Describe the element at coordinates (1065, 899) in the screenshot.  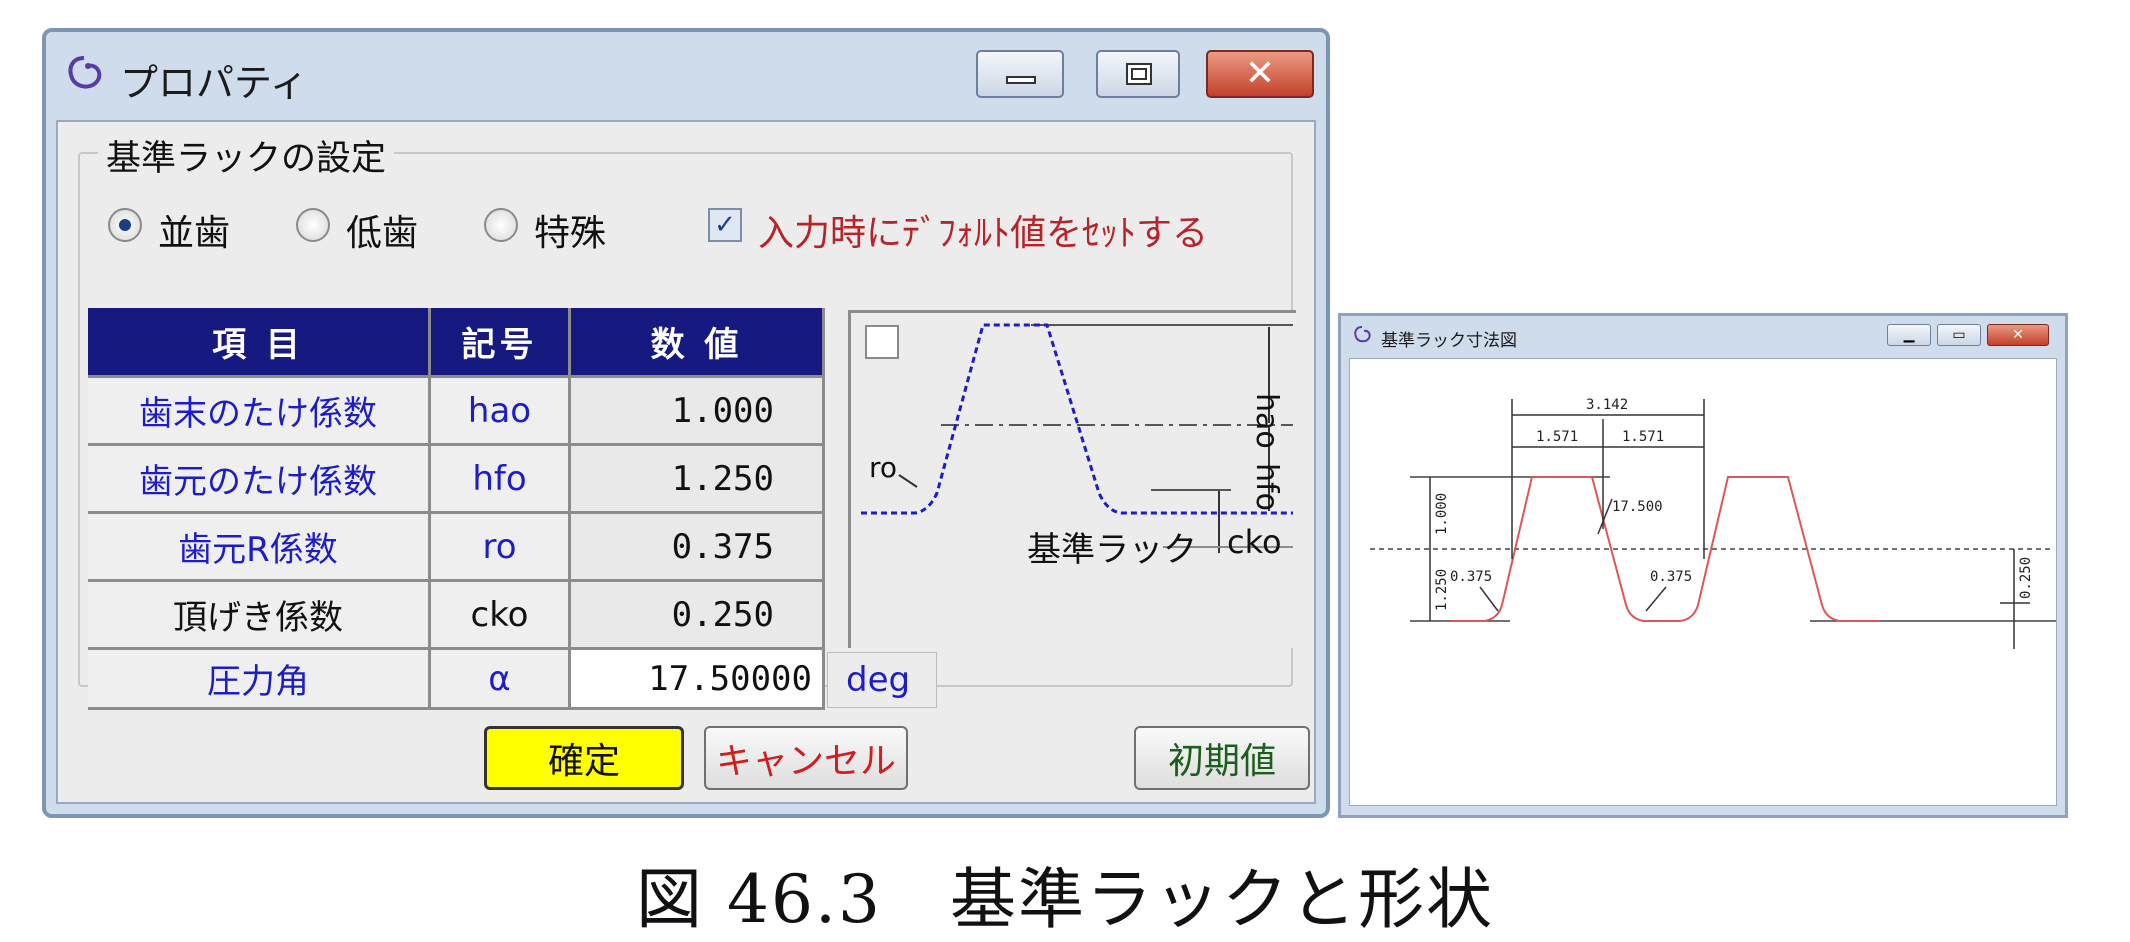
I see `figure-caption: 図 46.3 基準ラックと形状` at that location.